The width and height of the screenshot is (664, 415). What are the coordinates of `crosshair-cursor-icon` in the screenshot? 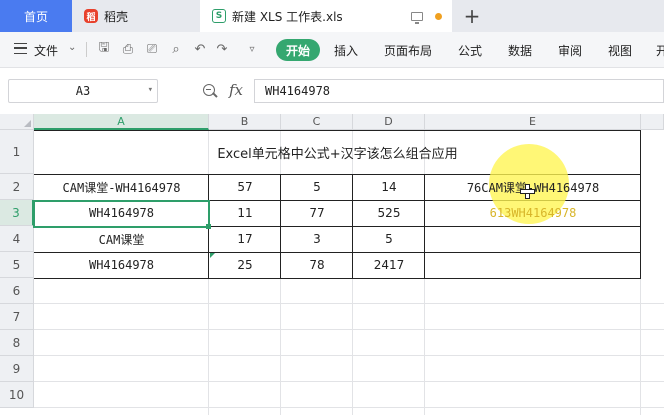 It's located at (527, 191).